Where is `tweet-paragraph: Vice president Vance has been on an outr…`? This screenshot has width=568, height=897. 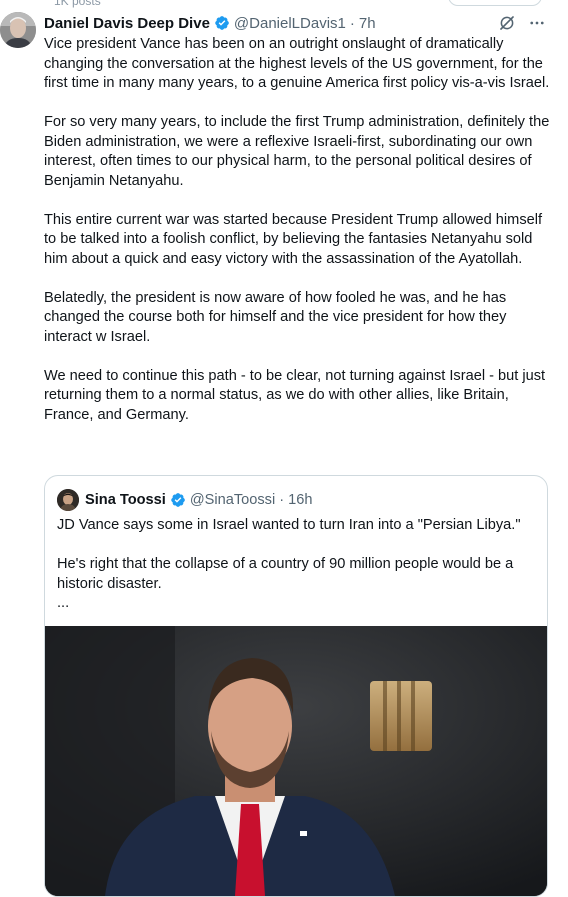 tweet-paragraph: Vice president Vance has been on an outr… is located at coordinates (297, 63).